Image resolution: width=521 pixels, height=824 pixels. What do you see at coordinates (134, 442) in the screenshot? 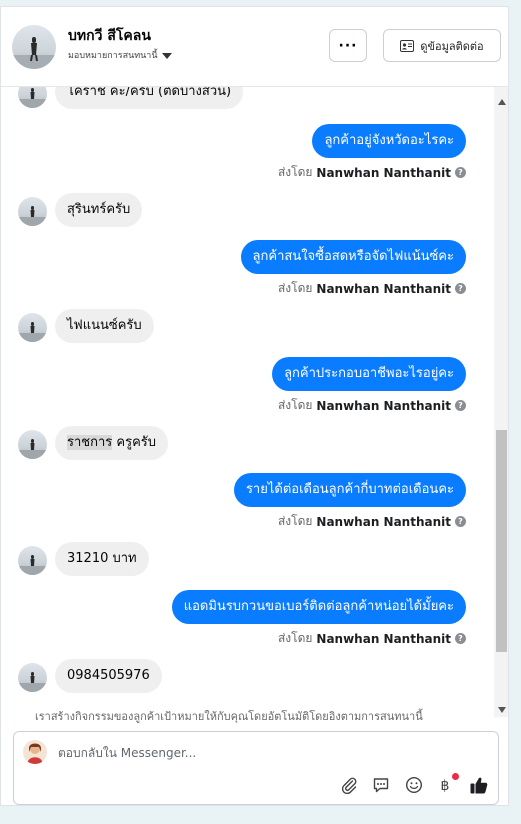
I see `message-text: ครูครับ` at bounding box center [134, 442].